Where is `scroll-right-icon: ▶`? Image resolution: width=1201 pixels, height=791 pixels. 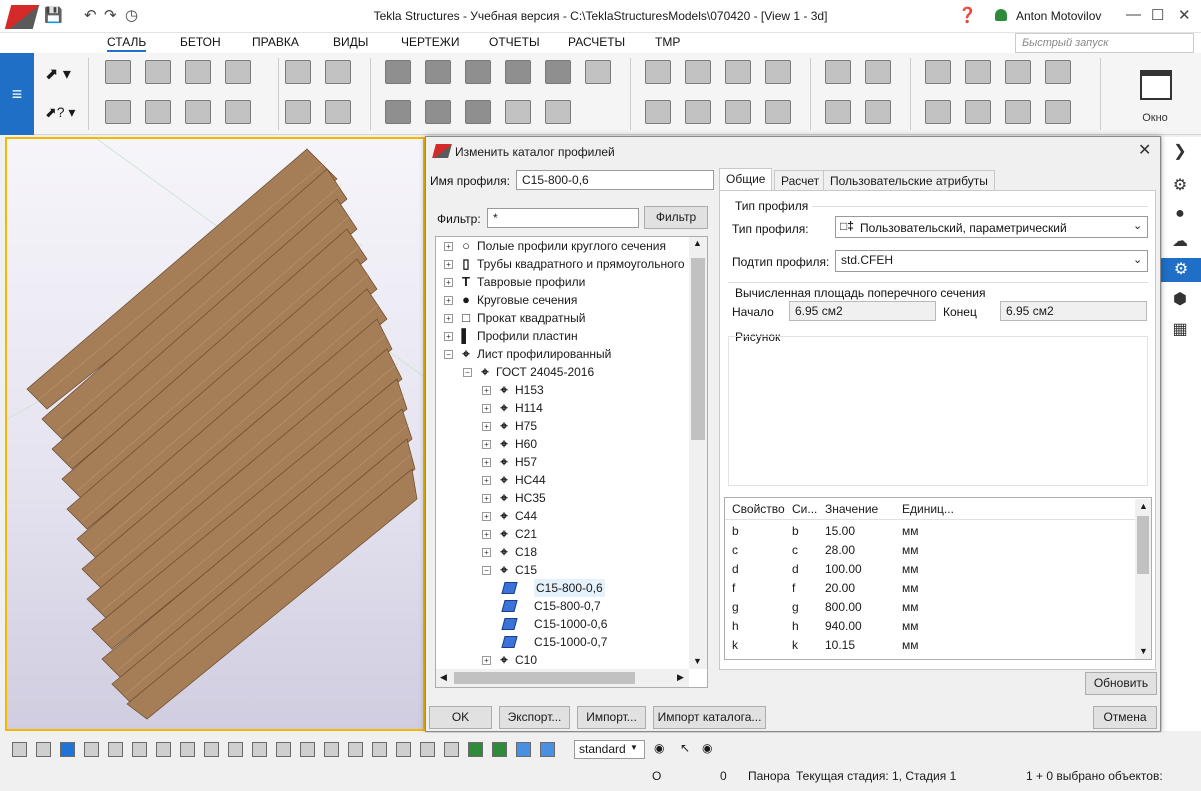 scroll-right-icon: ▶ is located at coordinates (680, 677).